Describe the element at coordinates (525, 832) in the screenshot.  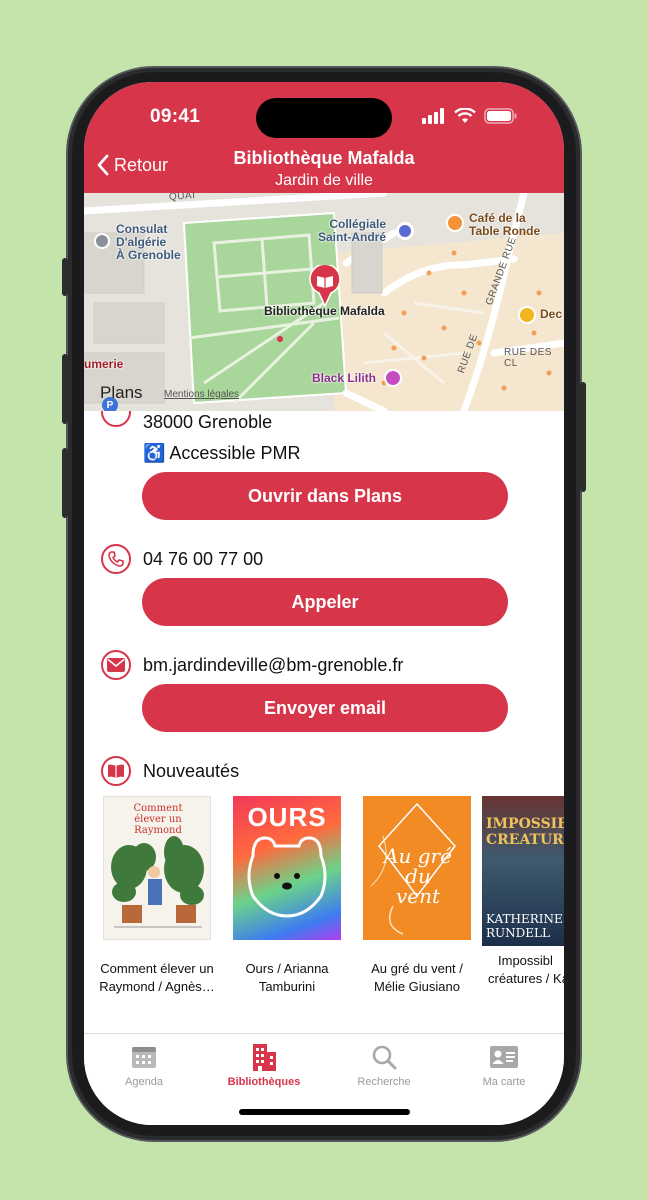
I see `cover-title: IMPOSSIBLE CREATURES` at that location.